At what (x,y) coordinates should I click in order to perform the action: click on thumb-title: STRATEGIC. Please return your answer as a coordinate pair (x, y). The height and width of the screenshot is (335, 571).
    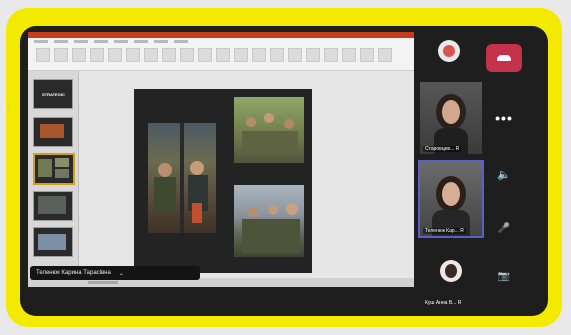
    Looking at the image, I should click on (53, 94).